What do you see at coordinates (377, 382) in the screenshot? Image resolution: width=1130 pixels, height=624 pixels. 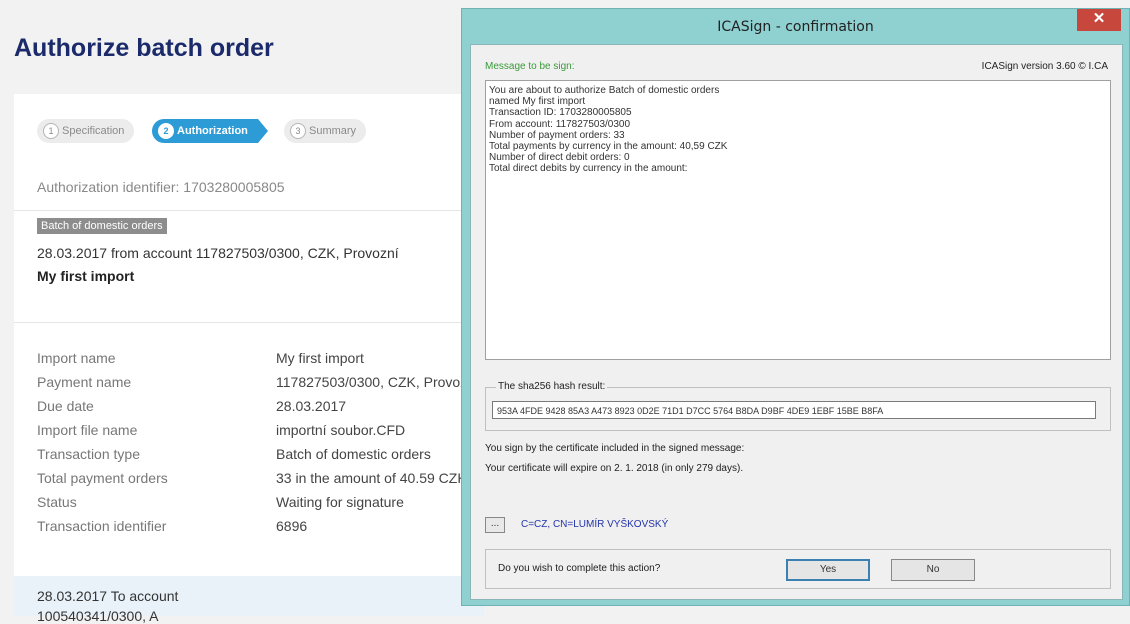 I see `detail-value: 117827503/0300, CZK, Provozní` at bounding box center [377, 382].